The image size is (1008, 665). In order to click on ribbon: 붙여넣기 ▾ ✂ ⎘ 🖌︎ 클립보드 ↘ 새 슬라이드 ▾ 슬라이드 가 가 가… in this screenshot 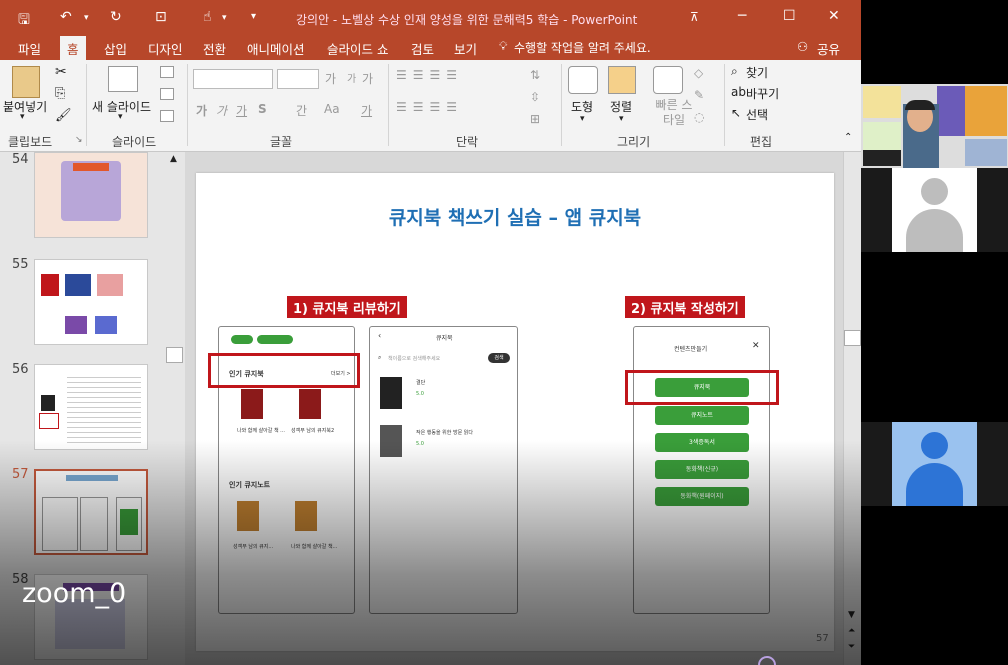, I will do `click(430, 106)`.